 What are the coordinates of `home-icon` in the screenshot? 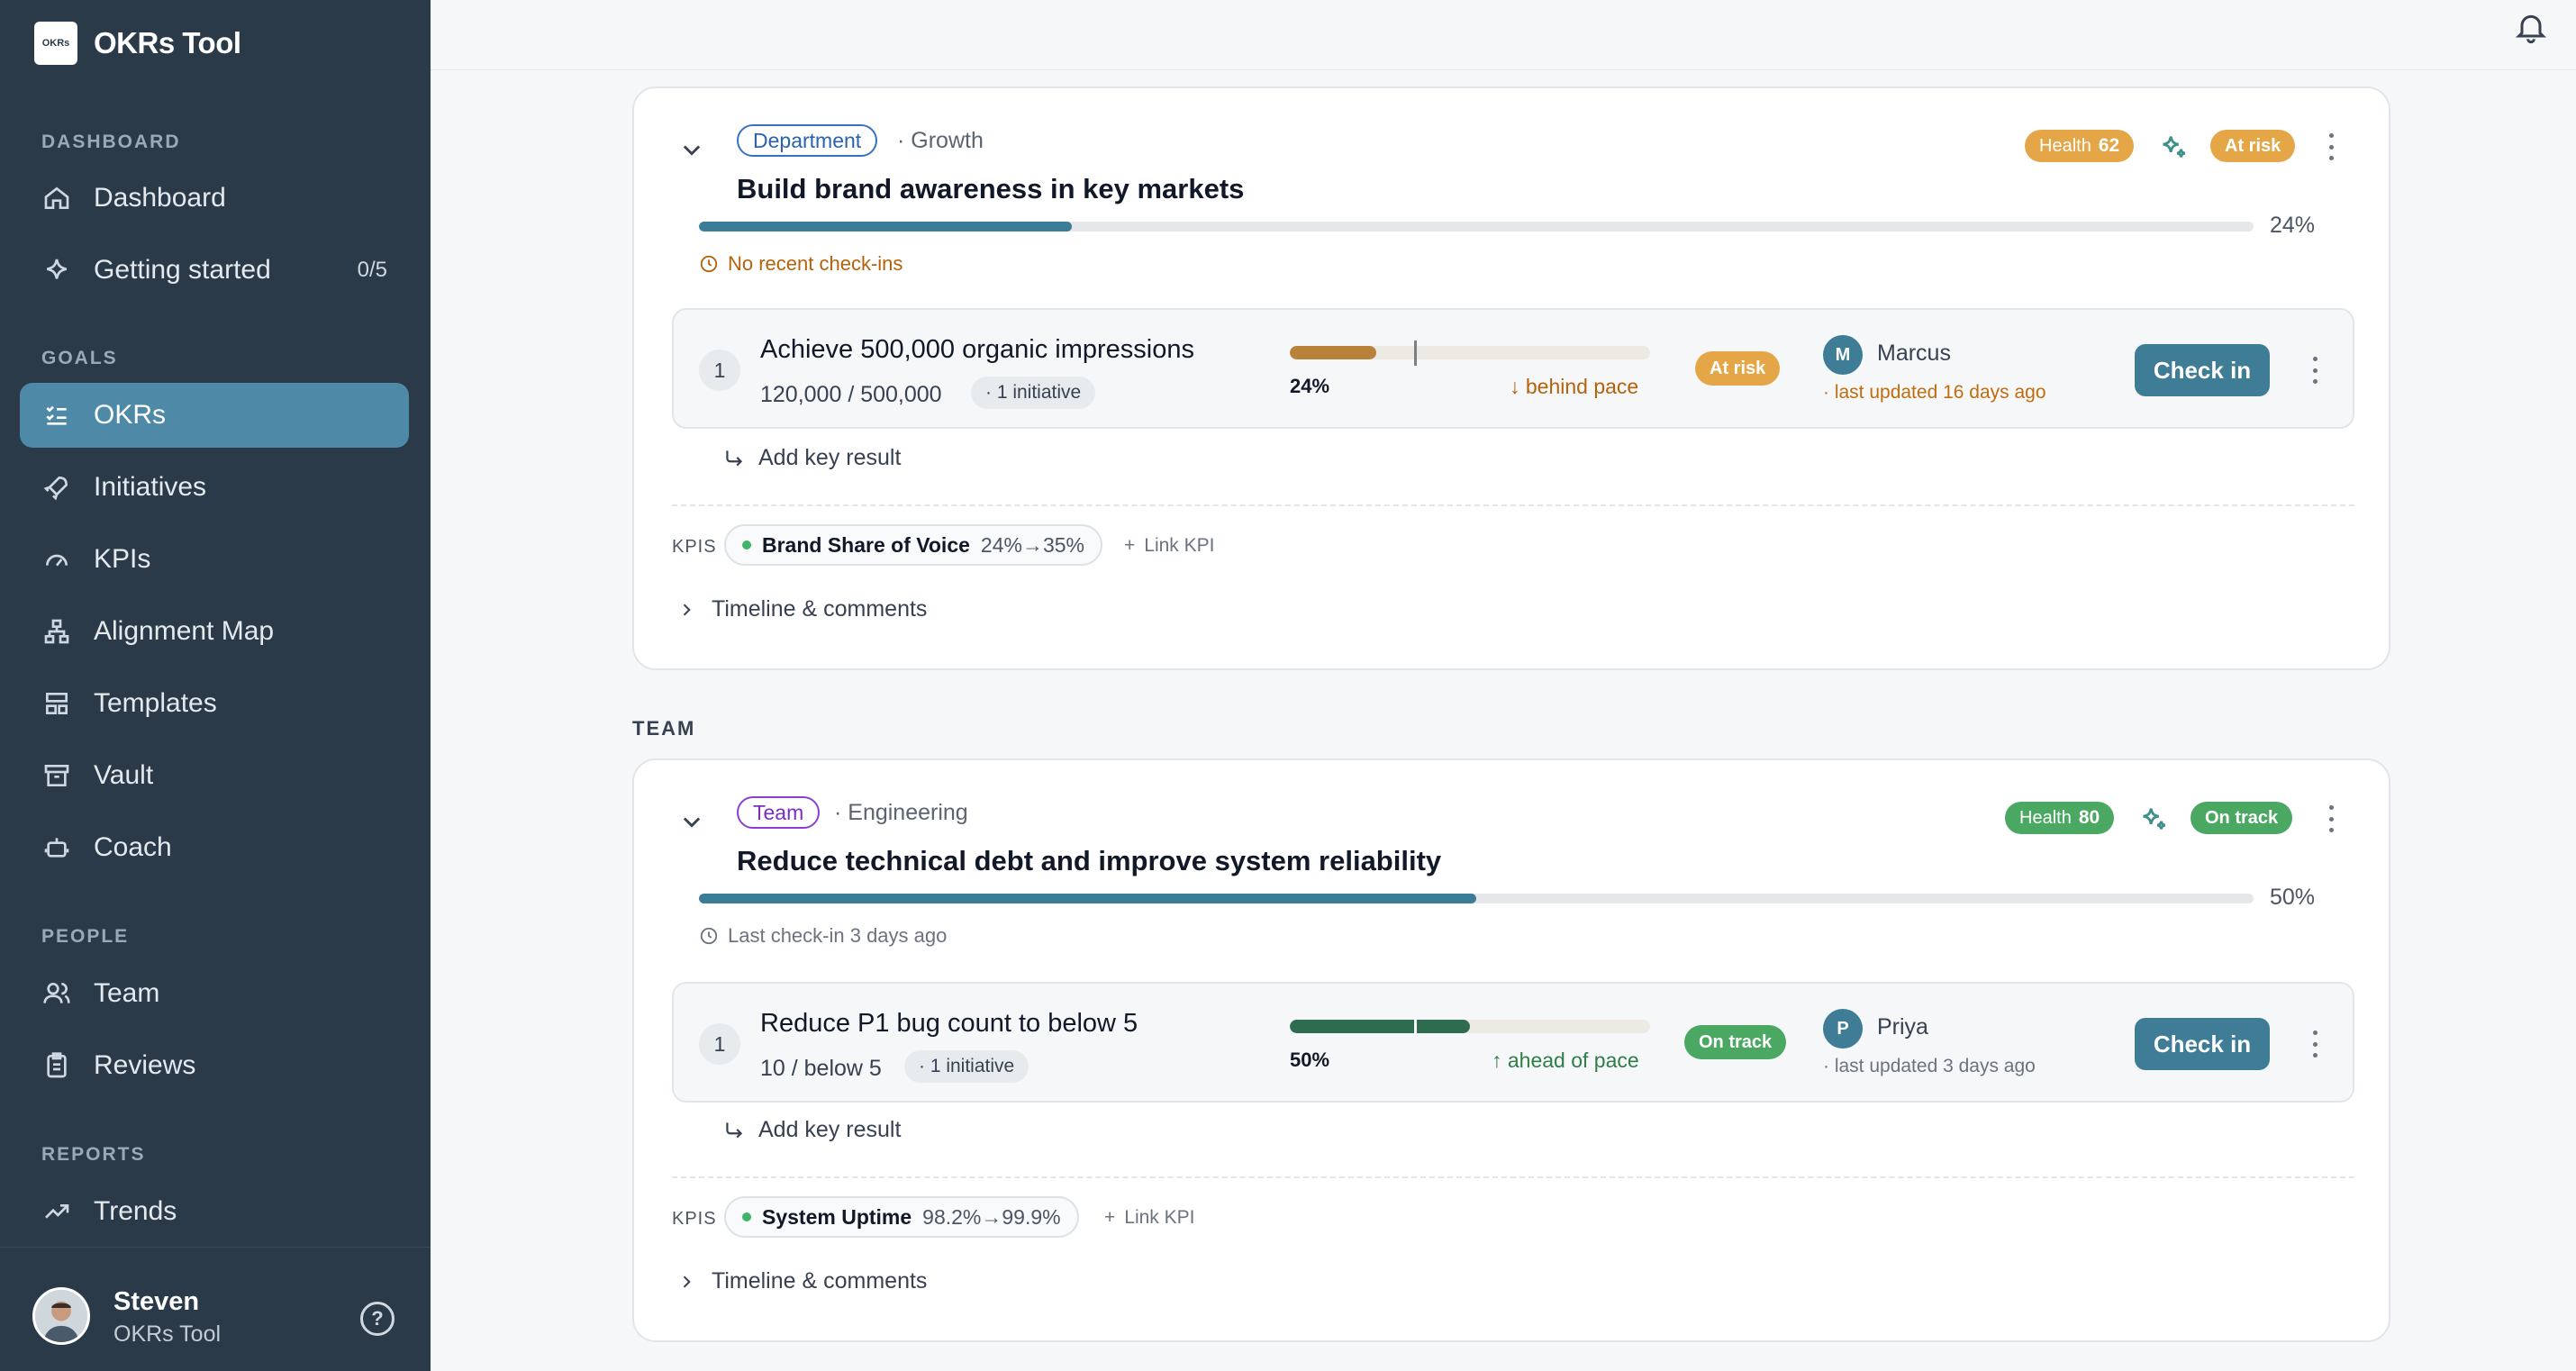 It's located at (56, 198).